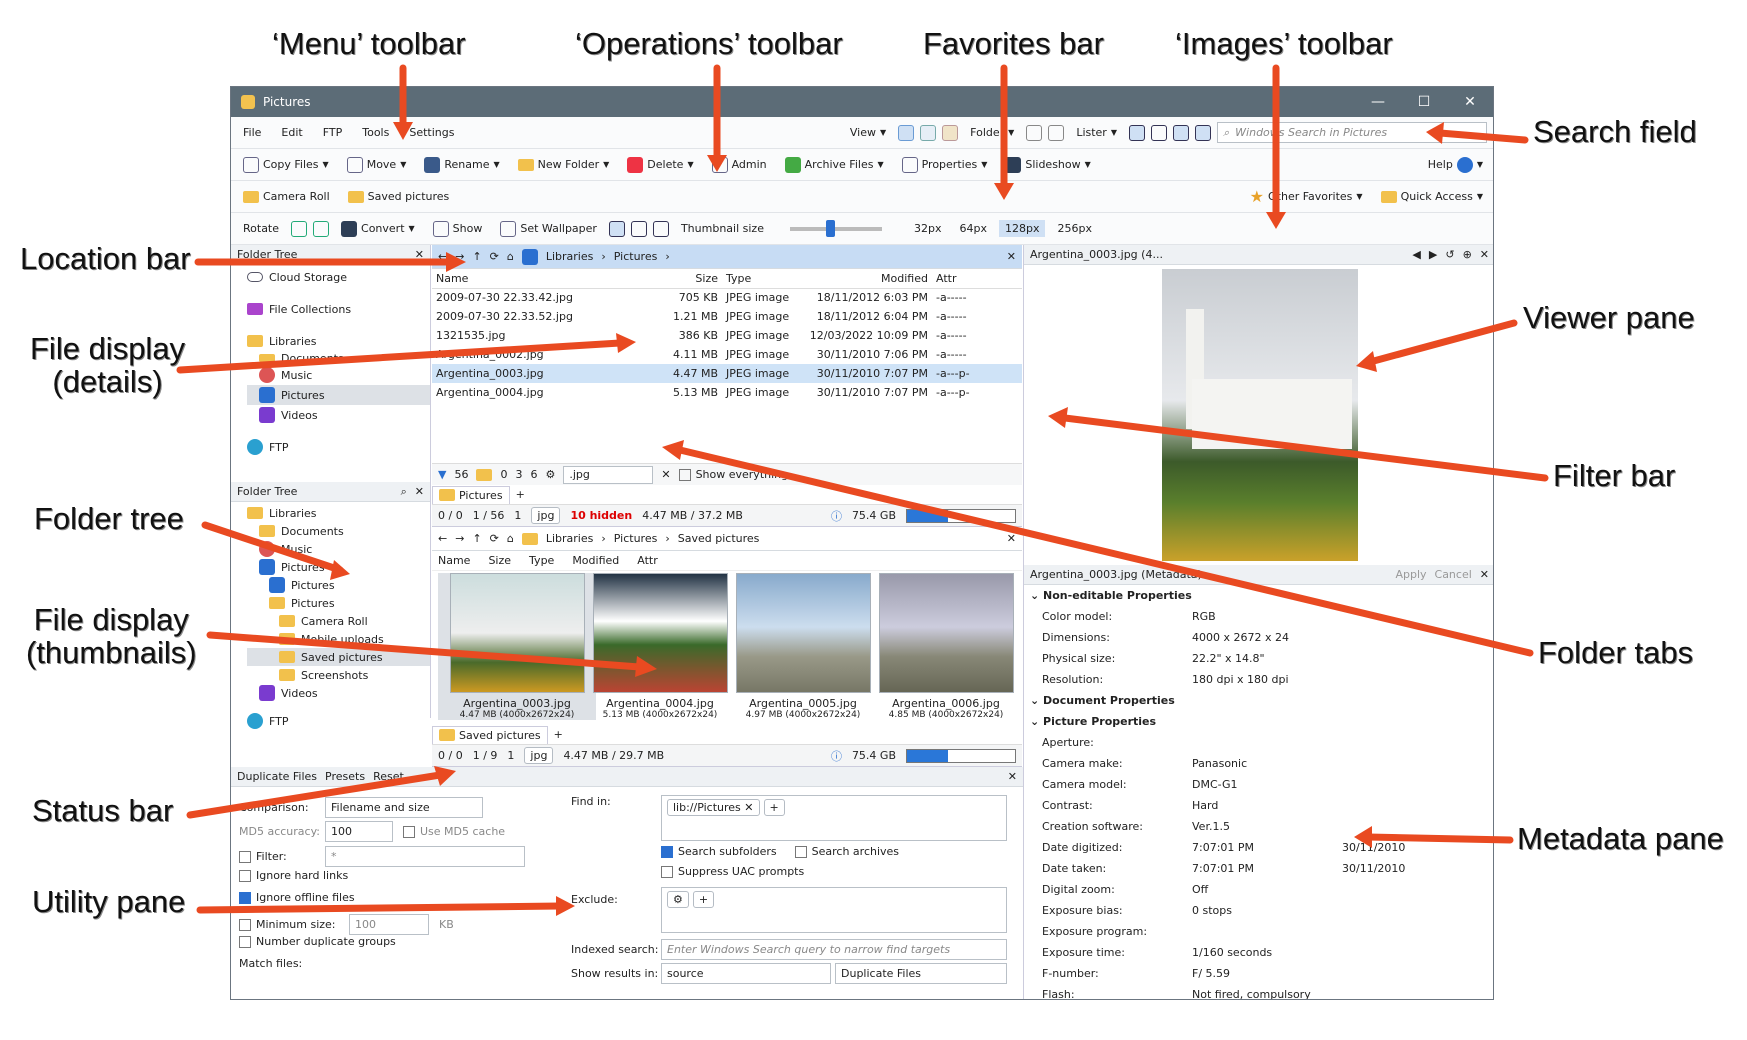 The height and width of the screenshot is (1040, 1747). Describe the element at coordinates (454, 831) in the screenshot. I see `md5-cache-checkbox: Use MD5 cache` at that location.